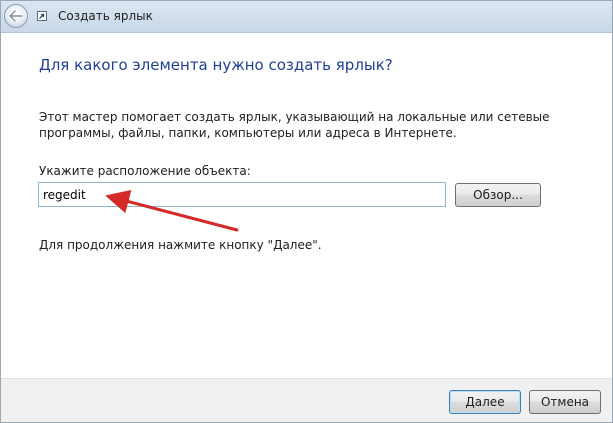 The image size is (613, 423). Describe the element at coordinates (145, 171) in the screenshot. I see `location-label: Укажите расположение объекта:` at that location.